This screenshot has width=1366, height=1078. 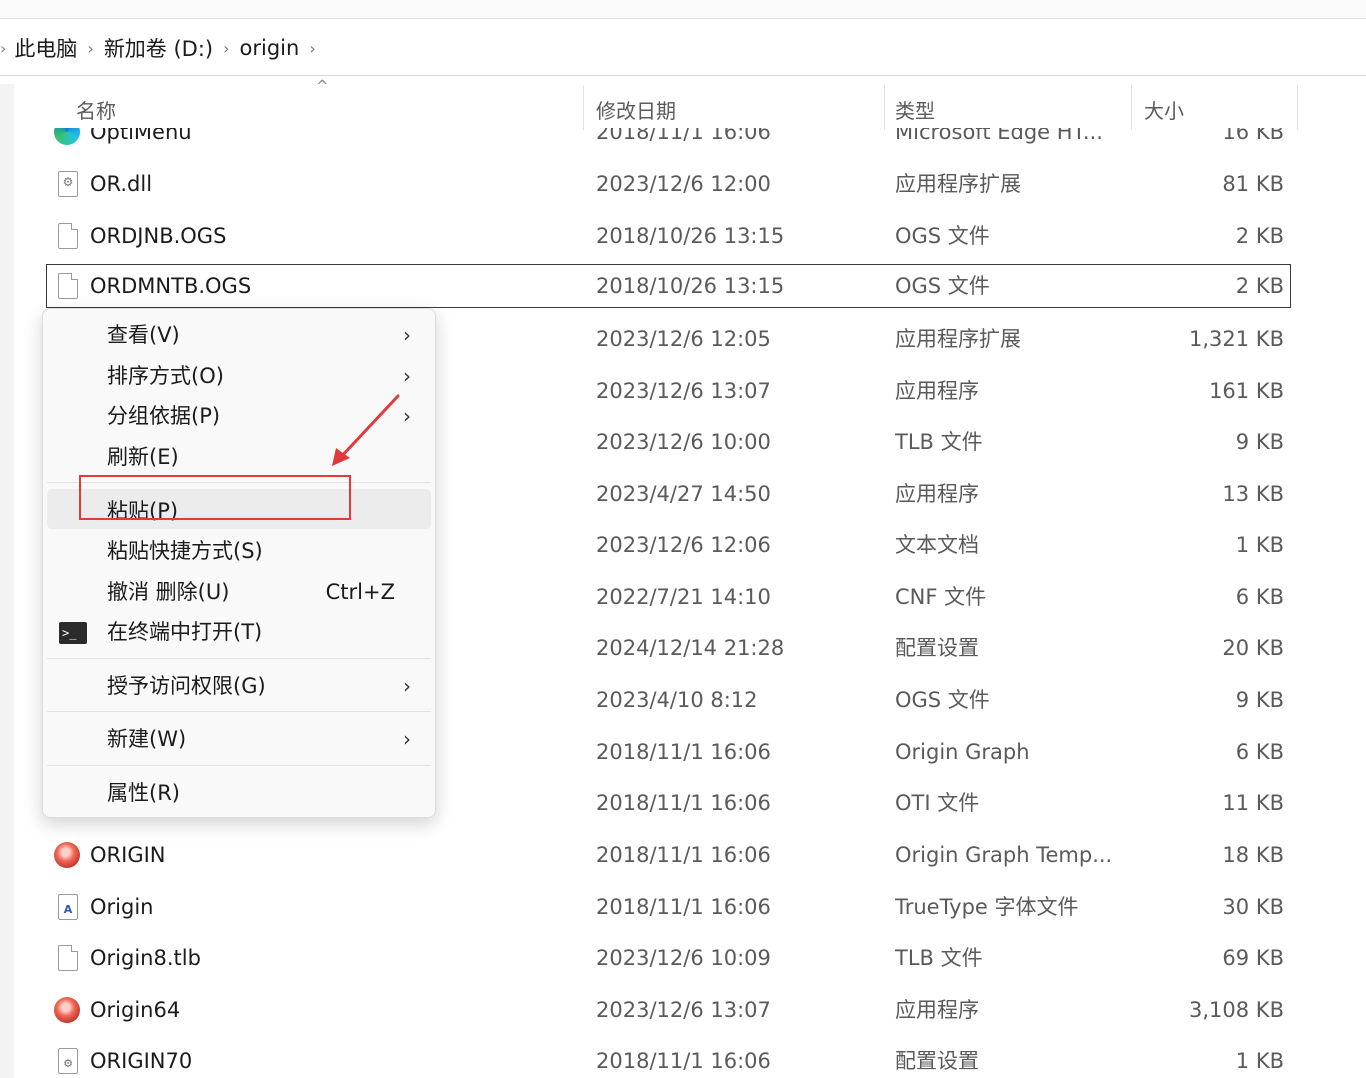 I want to click on breadcrumb-this-pc: 此电脑, so click(x=45, y=48).